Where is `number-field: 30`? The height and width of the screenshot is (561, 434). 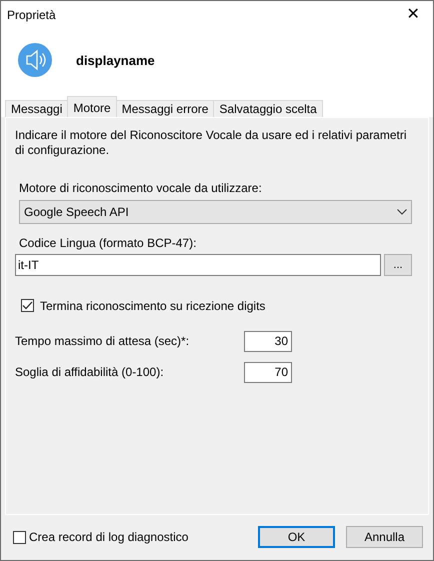 number-field: 30 is located at coordinates (268, 341).